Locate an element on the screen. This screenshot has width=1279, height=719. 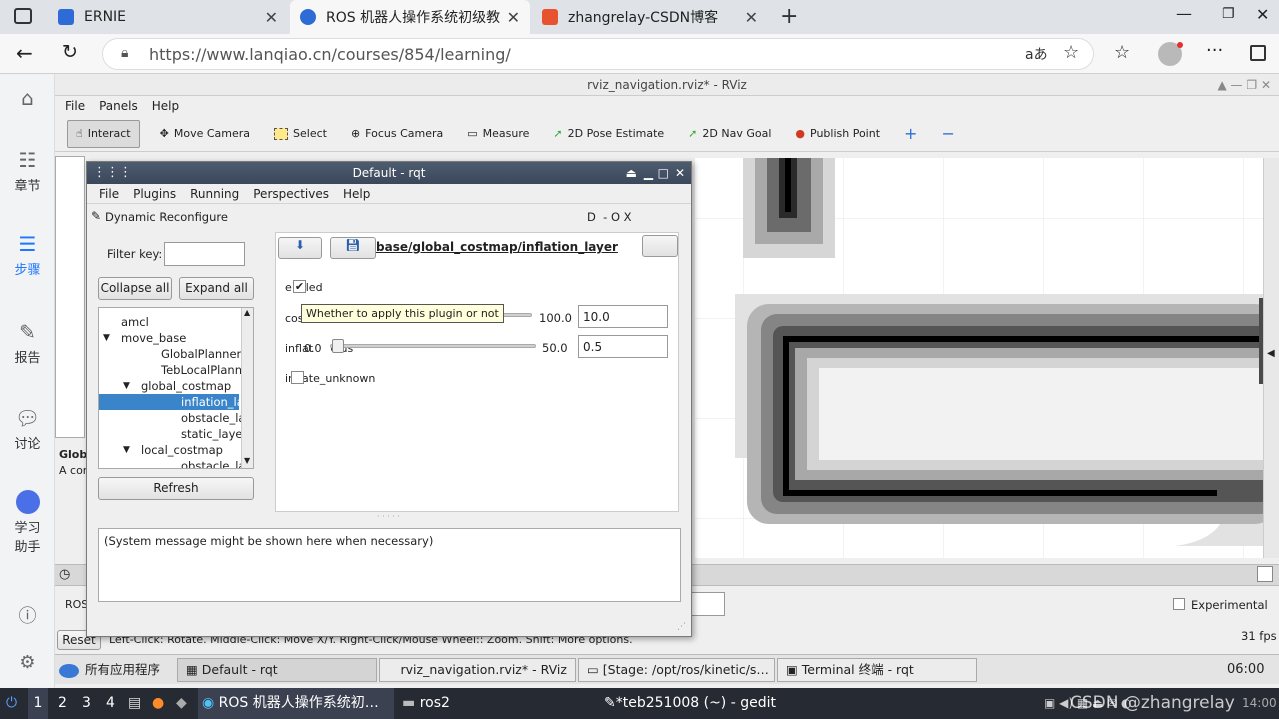
resize-grip-icon: ⋰ is located at coordinates (681, 627).